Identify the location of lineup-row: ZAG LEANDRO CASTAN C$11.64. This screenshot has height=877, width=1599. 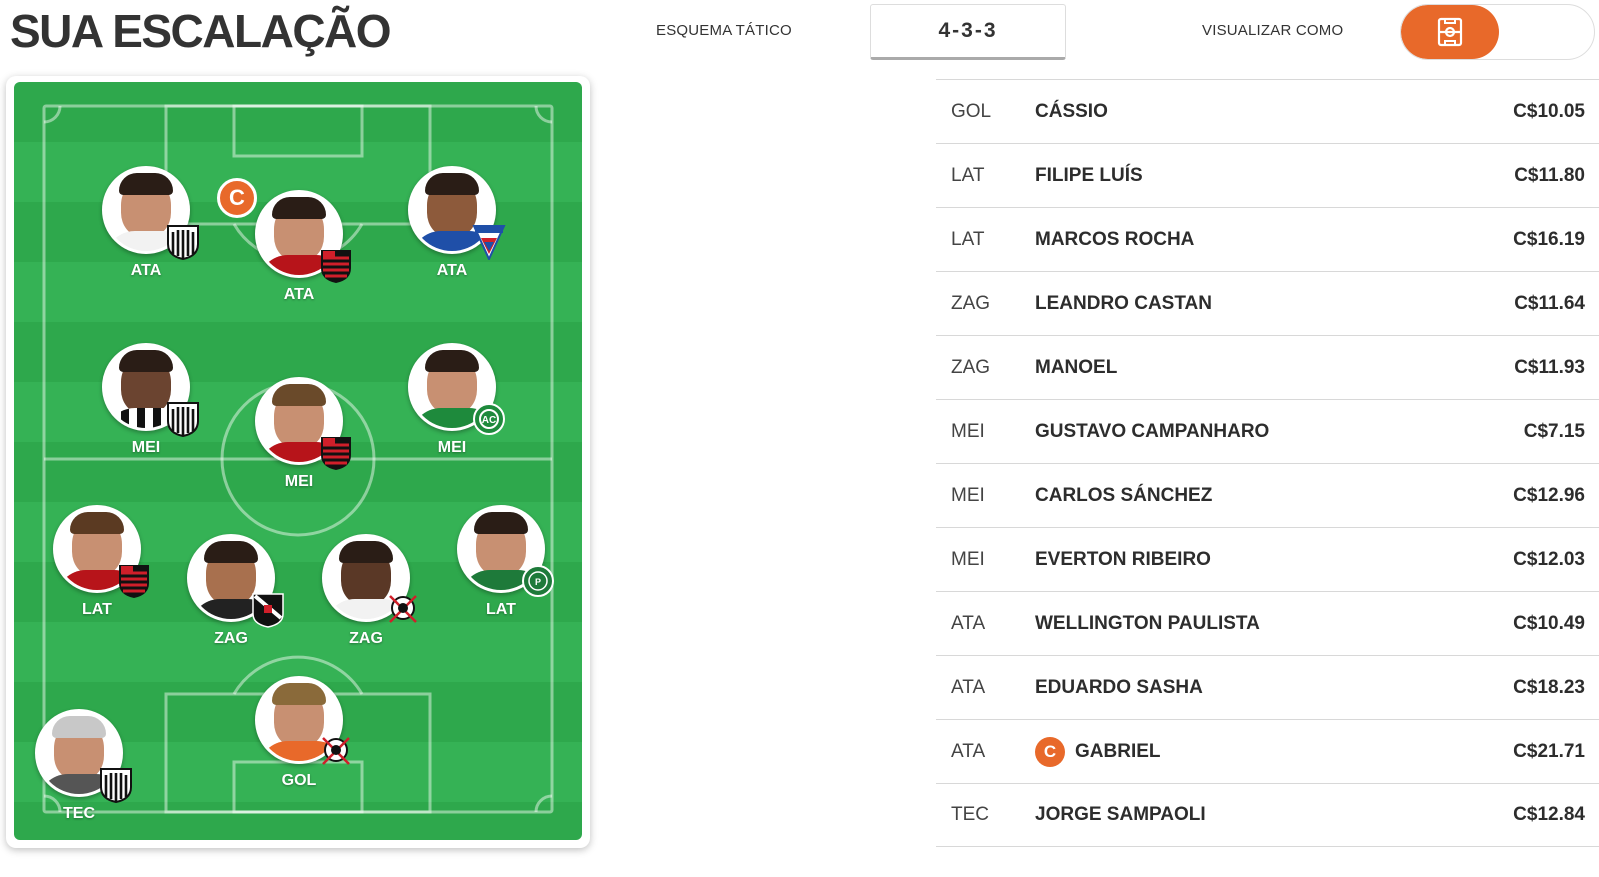
(1267, 303).